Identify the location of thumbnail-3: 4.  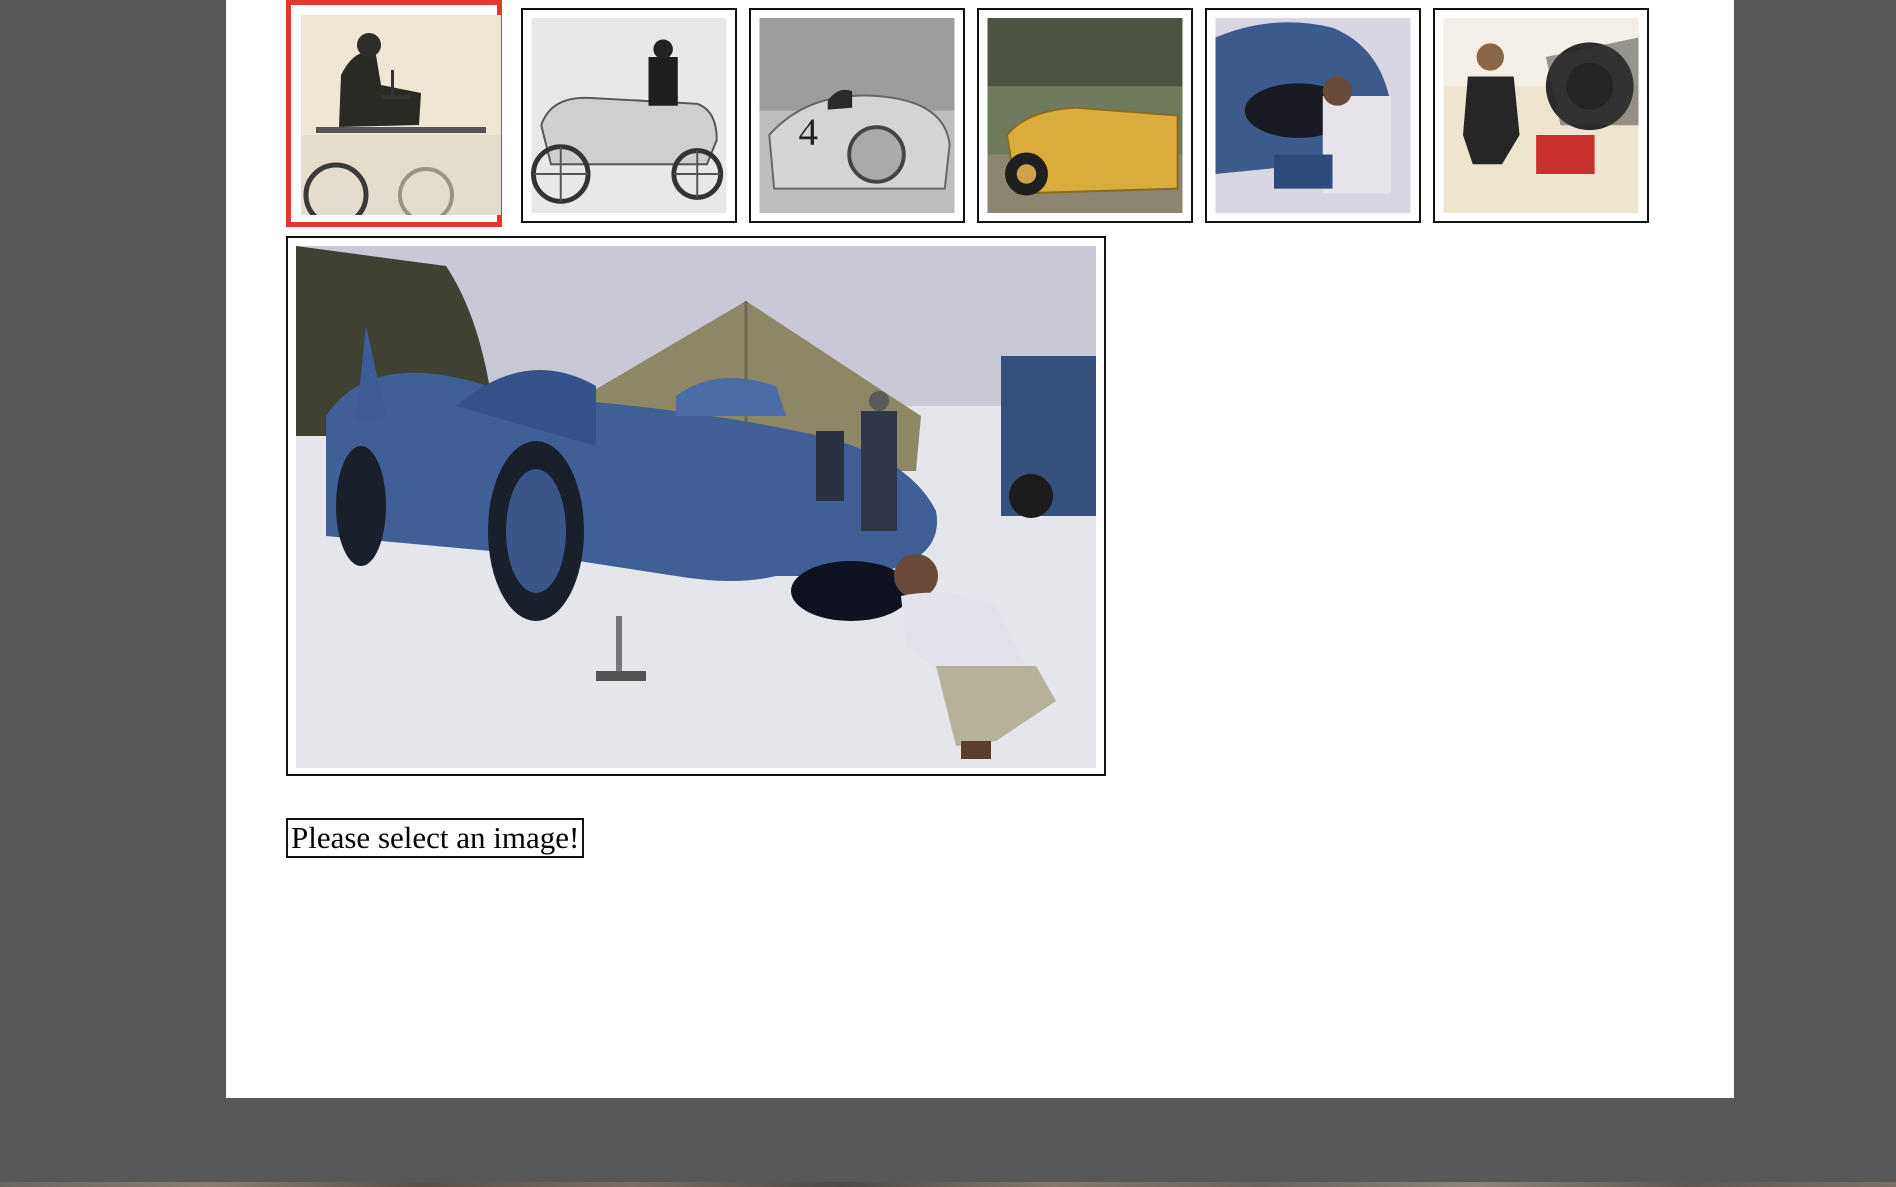
(857, 115).